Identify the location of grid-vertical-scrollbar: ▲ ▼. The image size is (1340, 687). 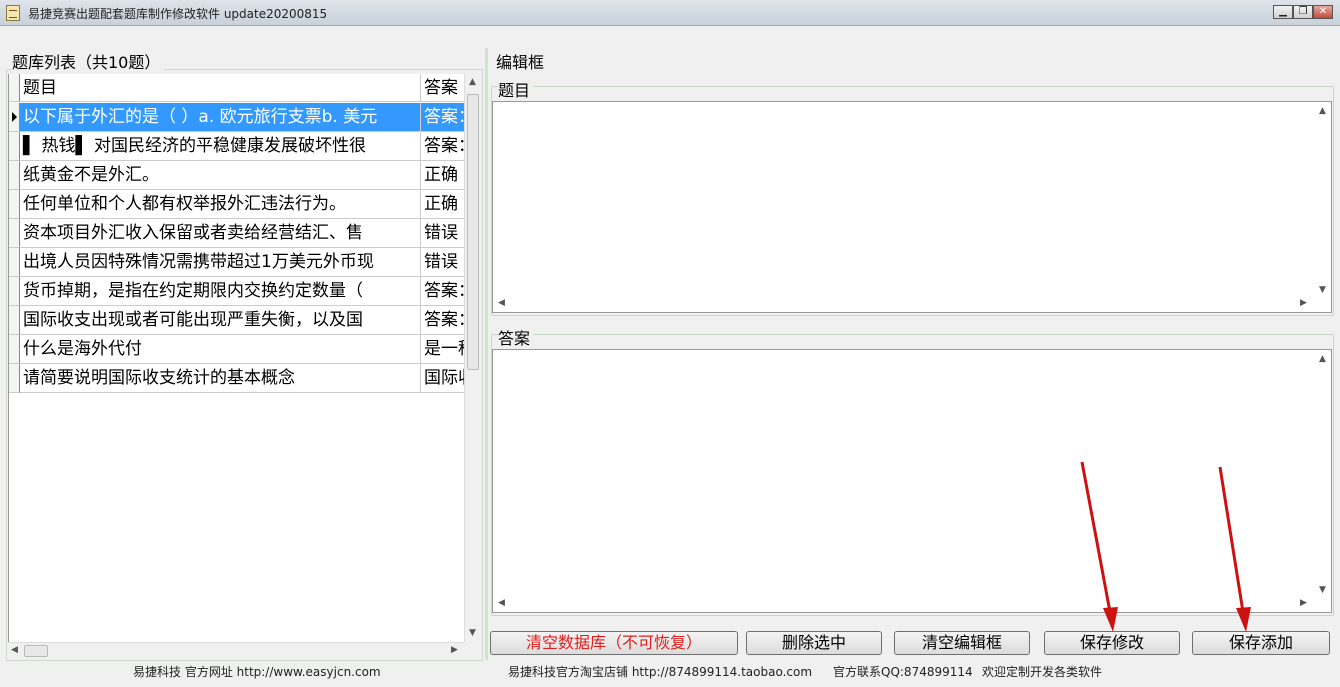
(472, 358).